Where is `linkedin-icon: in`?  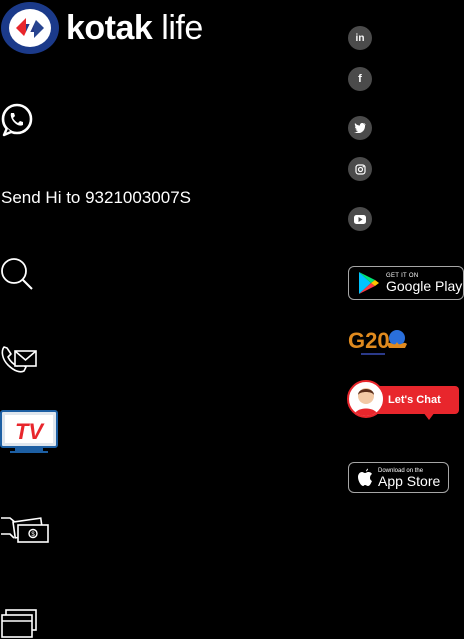
linkedin-icon: in is located at coordinates (360, 38).